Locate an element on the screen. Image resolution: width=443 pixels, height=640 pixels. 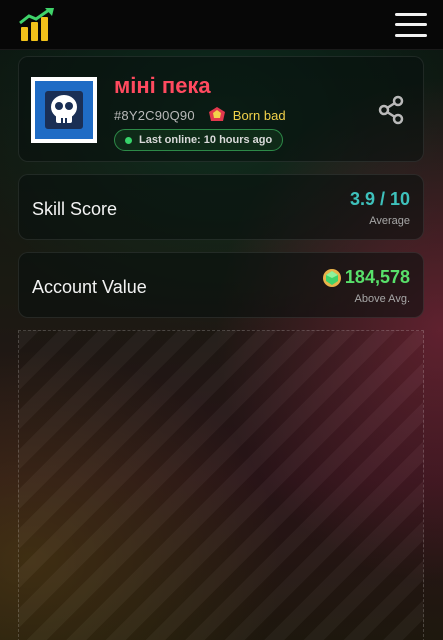
club-name: Born bad is located at coordinates (259, 115).